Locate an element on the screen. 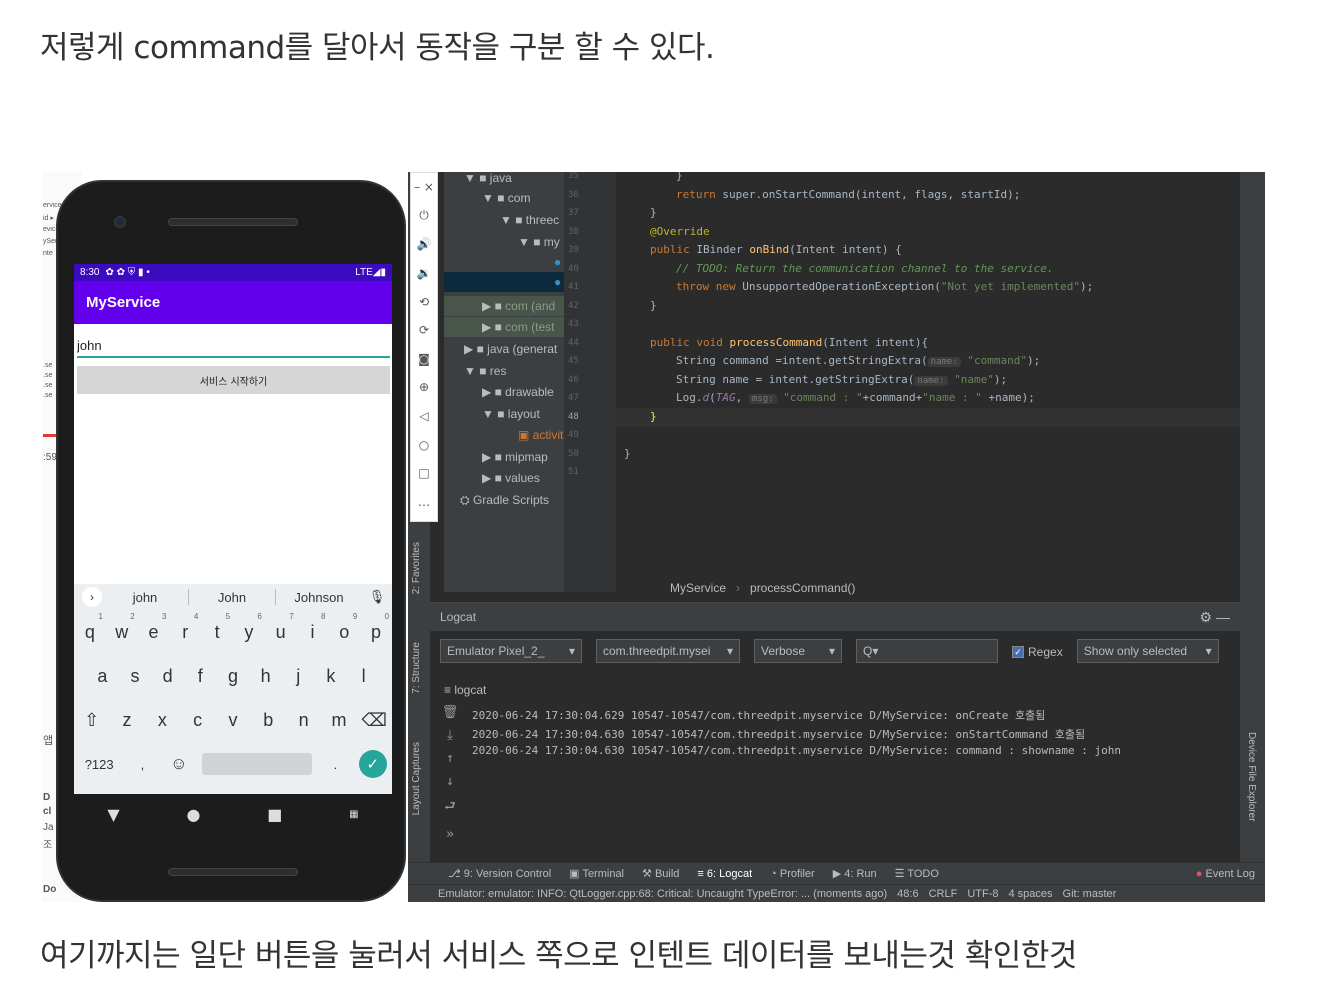 The width and height of the screenshot is (1319, 1001). key: q1 is located at coordinates (90, 627).